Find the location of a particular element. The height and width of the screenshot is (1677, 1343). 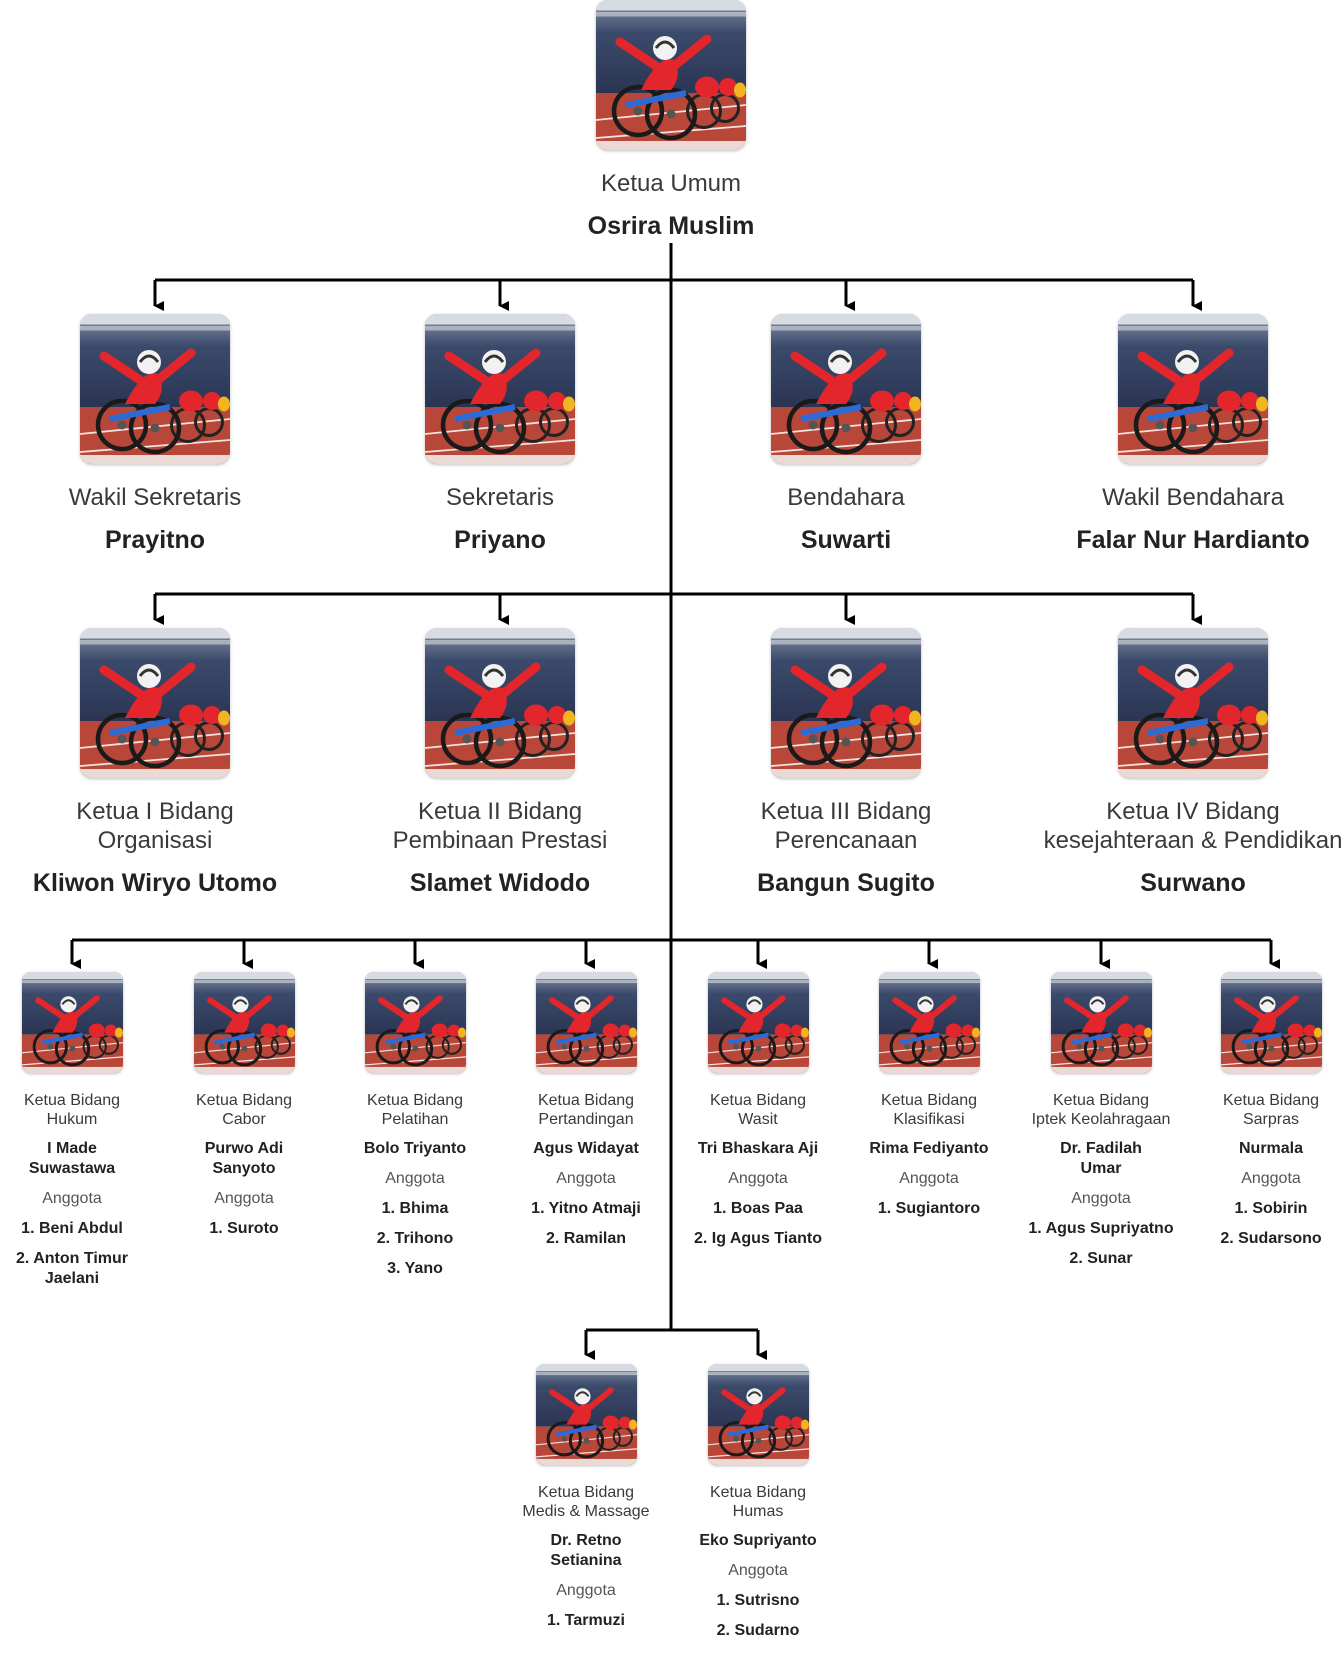

row2-connectors is located at coordinates (677, 608).